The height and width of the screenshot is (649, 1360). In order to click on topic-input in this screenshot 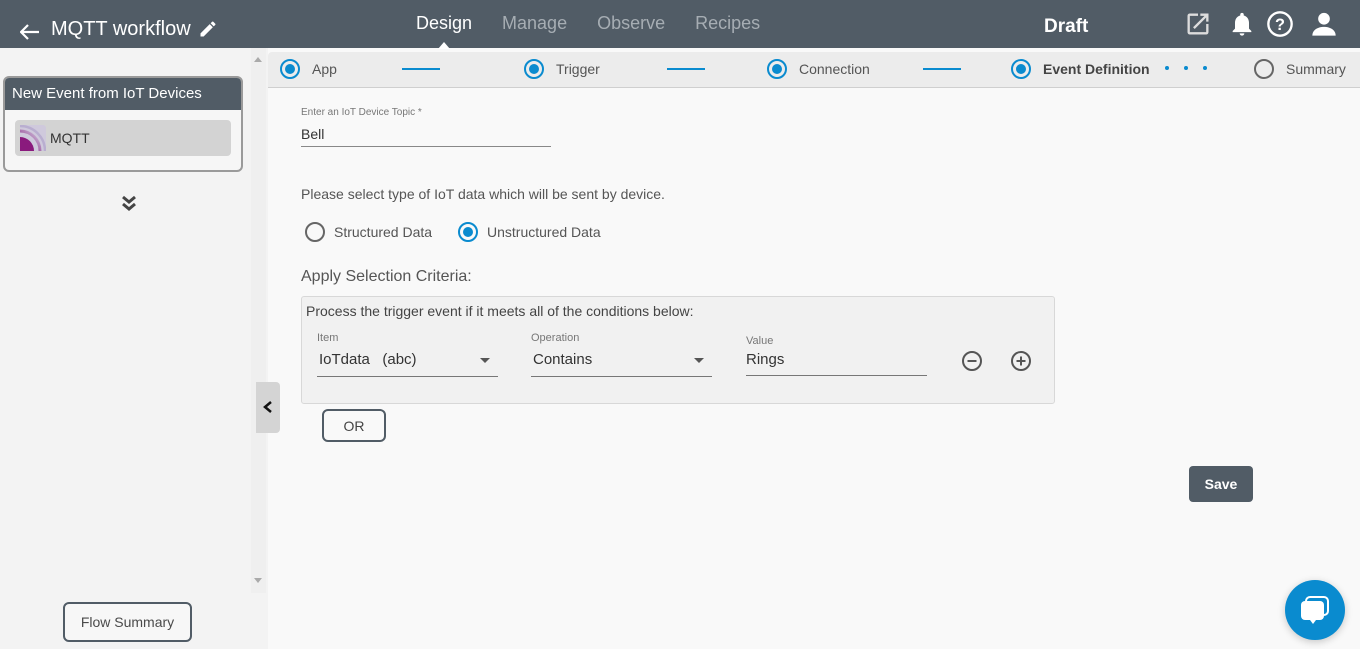, I will do `click(426, 134)`.